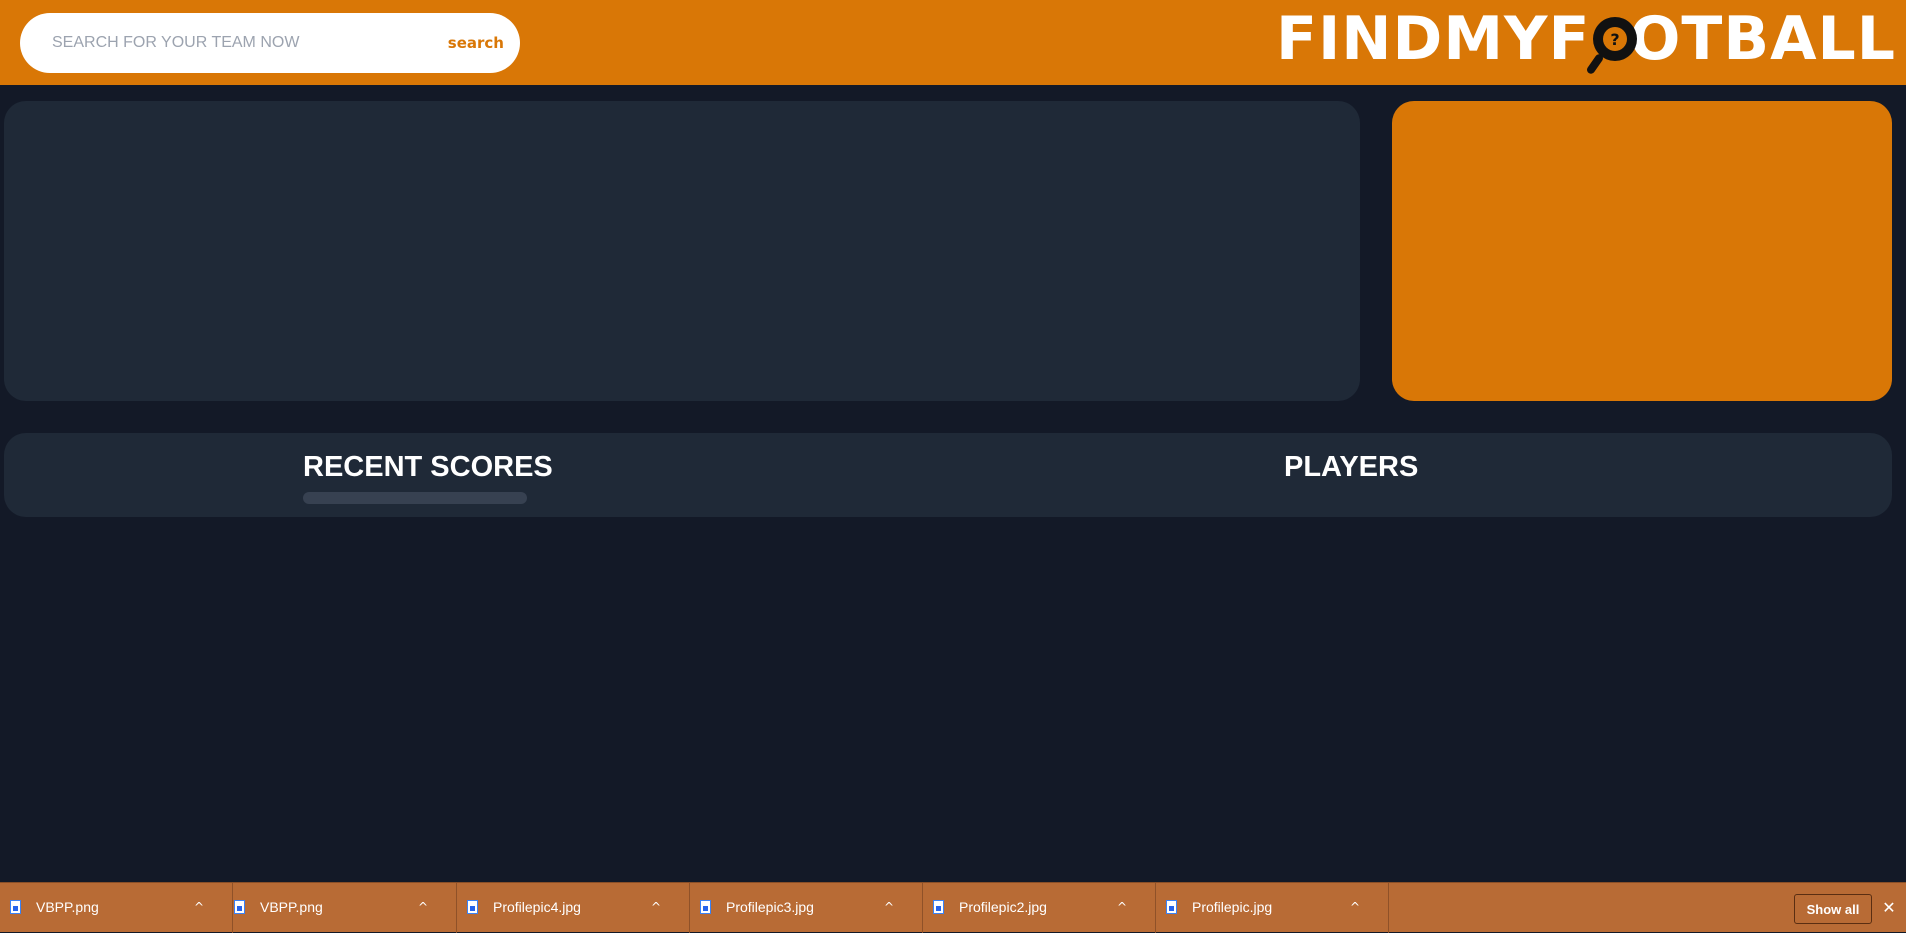 The width and height of the screenshot is (1906, 933). What do you see at coordinates (948, 475) in the screenshot?
I see `tab-bar: RECENT SCORES PLAYERS` at bounding box center [948, 475].